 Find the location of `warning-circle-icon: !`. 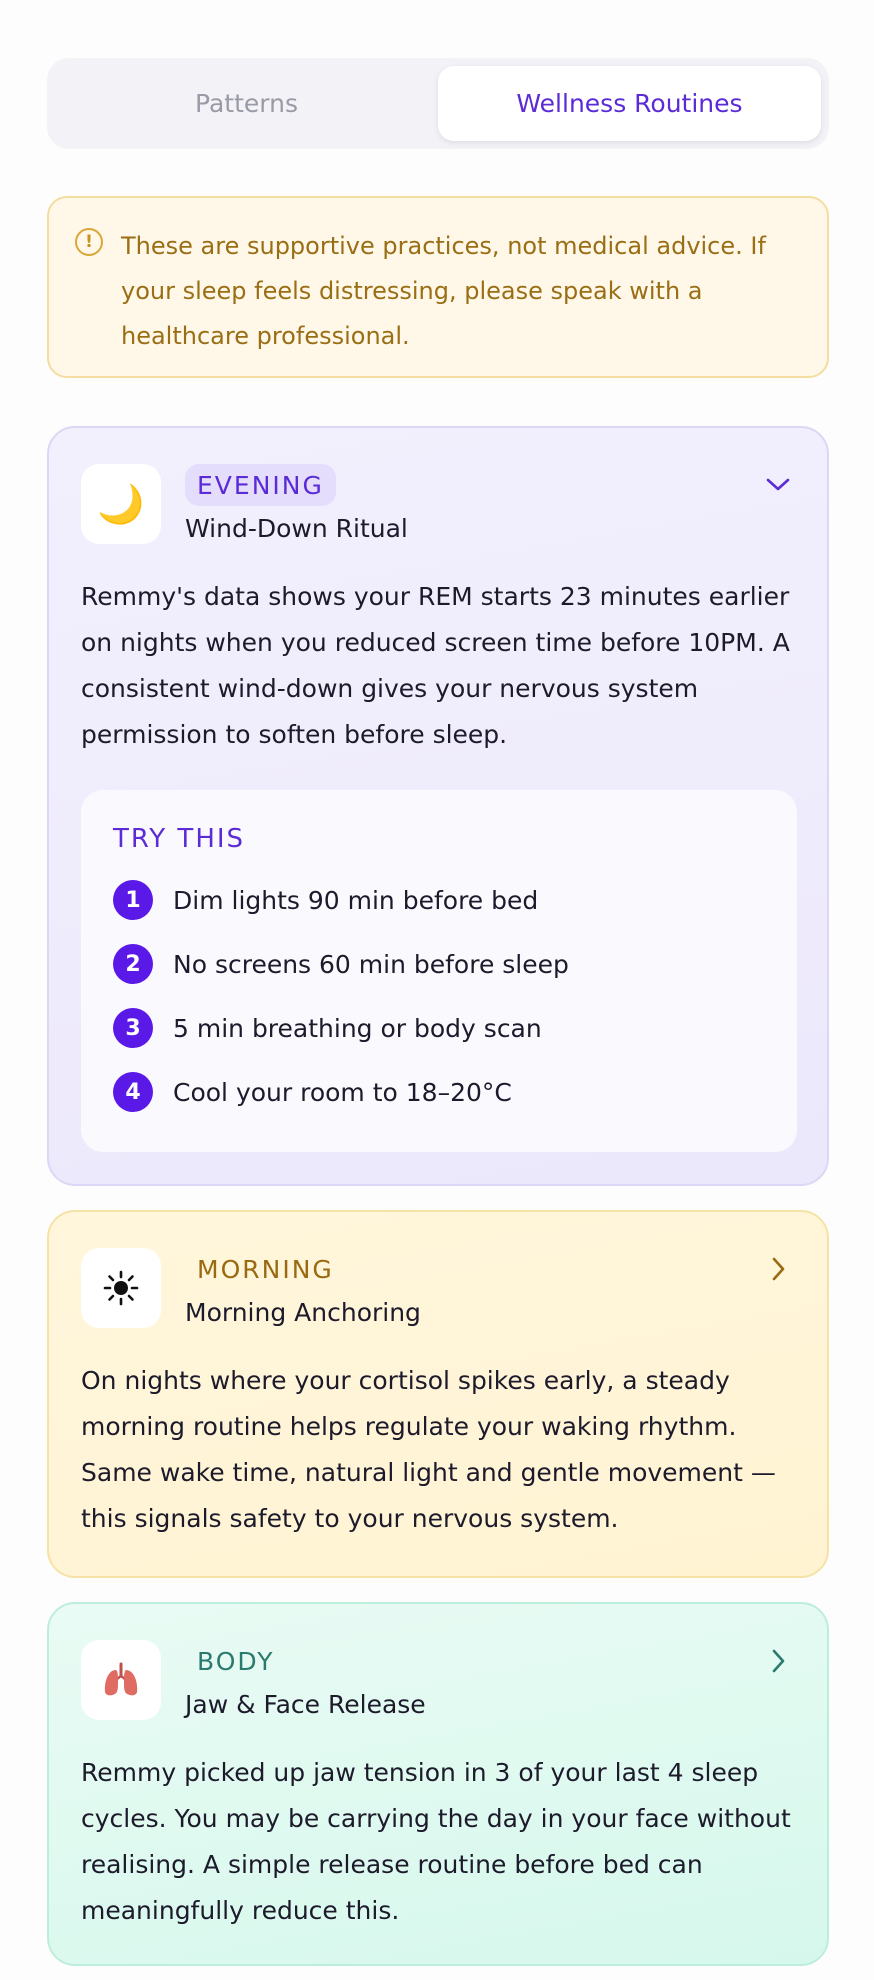

warning-circle-icon: ! is located at coordinates (89, 242).